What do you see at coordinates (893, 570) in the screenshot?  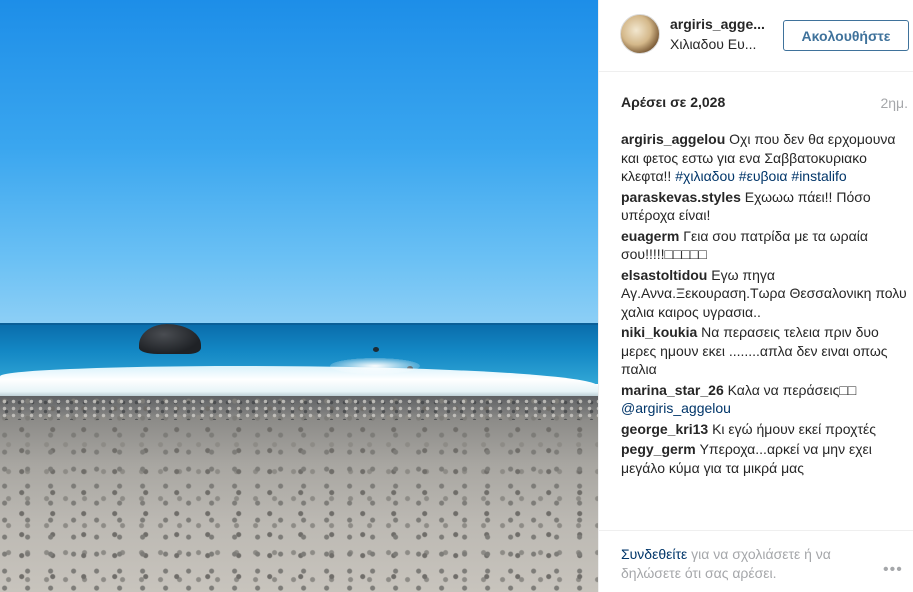 I see `more-options-icon: •••` at bounding box center [893, 570].